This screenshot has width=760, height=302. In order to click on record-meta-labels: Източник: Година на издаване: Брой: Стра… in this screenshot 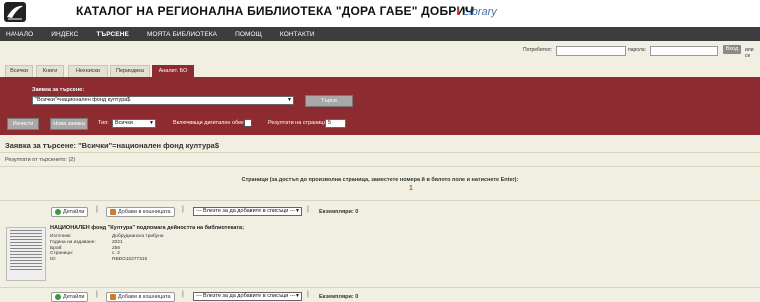, I will do `click(73, 248)`.